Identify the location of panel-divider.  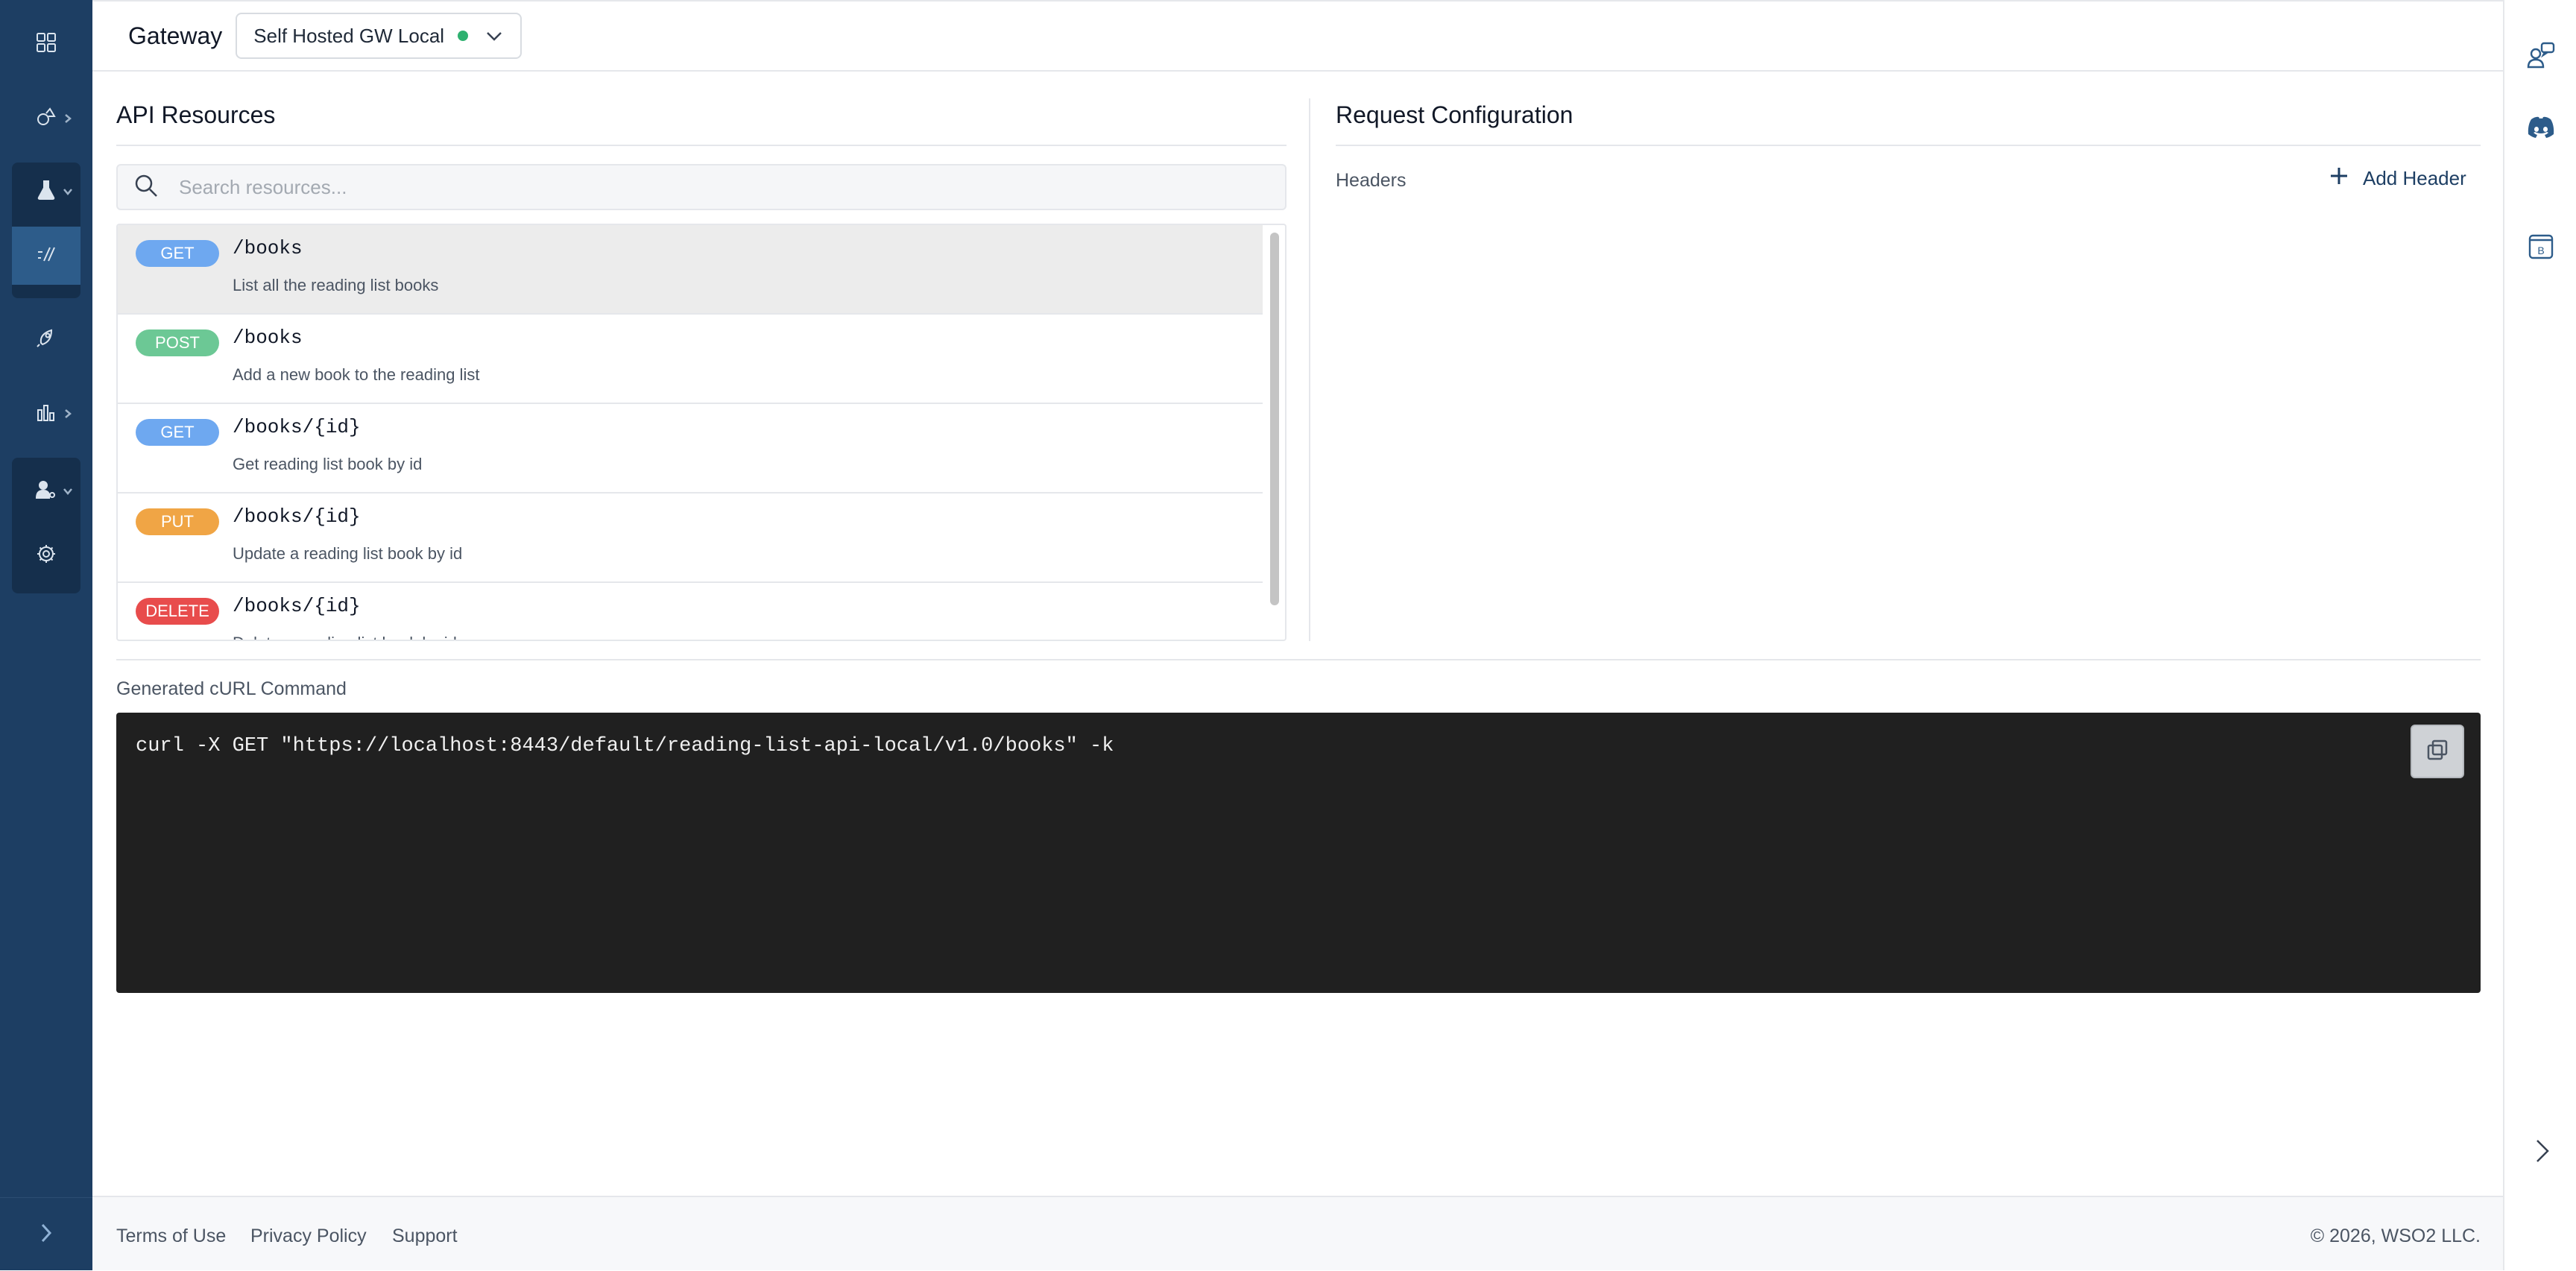
(1309, 369).